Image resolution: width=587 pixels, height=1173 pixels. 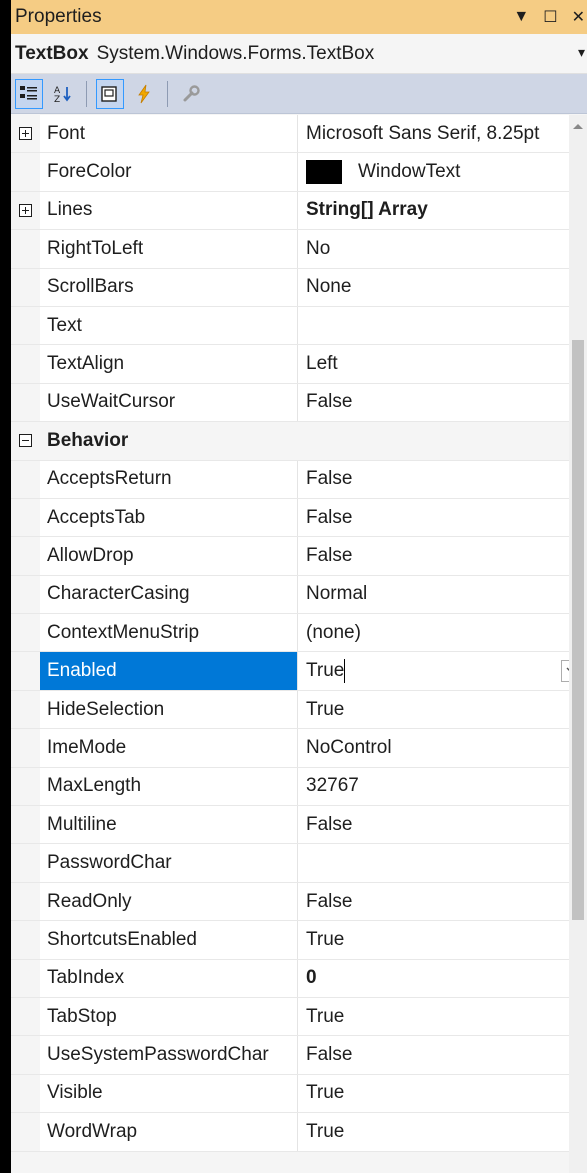 I want to click on property-row: ScrollBars None, so click(x=299, y=287).